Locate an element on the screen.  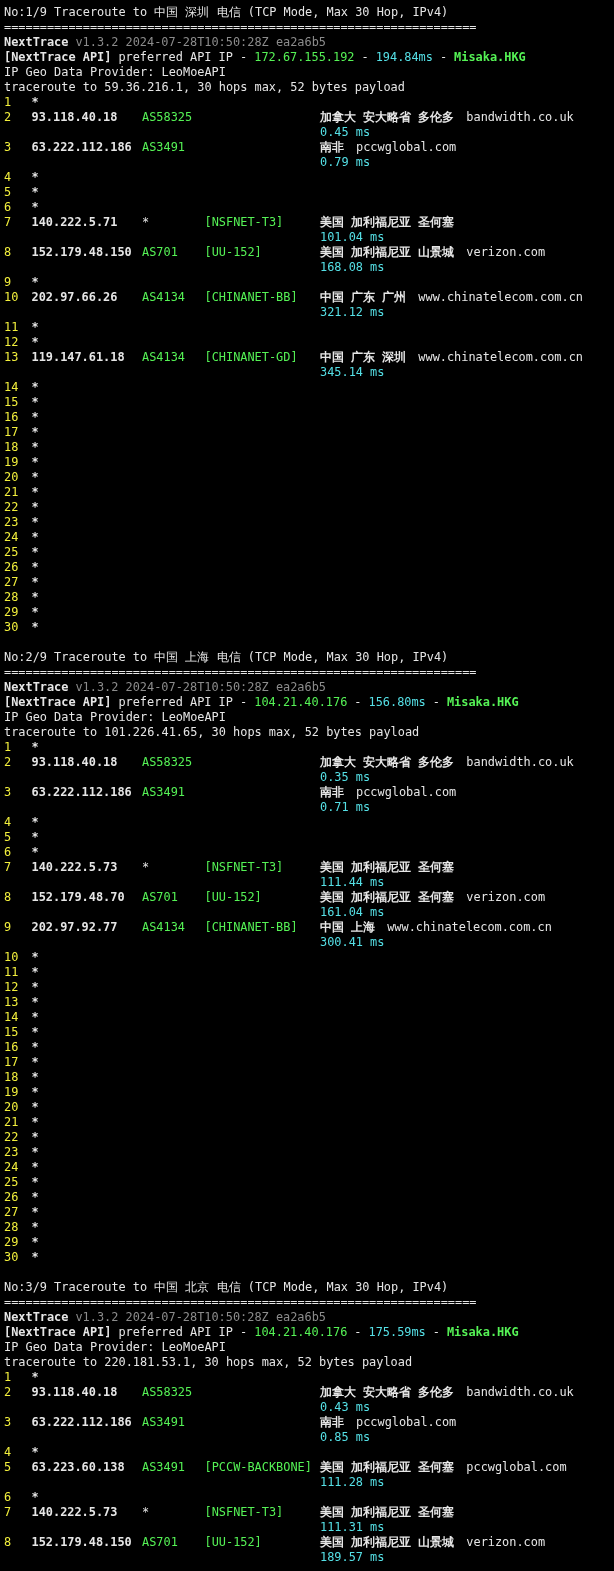
server-label: Misaka.HKG is located at coordinates (482, 1332).